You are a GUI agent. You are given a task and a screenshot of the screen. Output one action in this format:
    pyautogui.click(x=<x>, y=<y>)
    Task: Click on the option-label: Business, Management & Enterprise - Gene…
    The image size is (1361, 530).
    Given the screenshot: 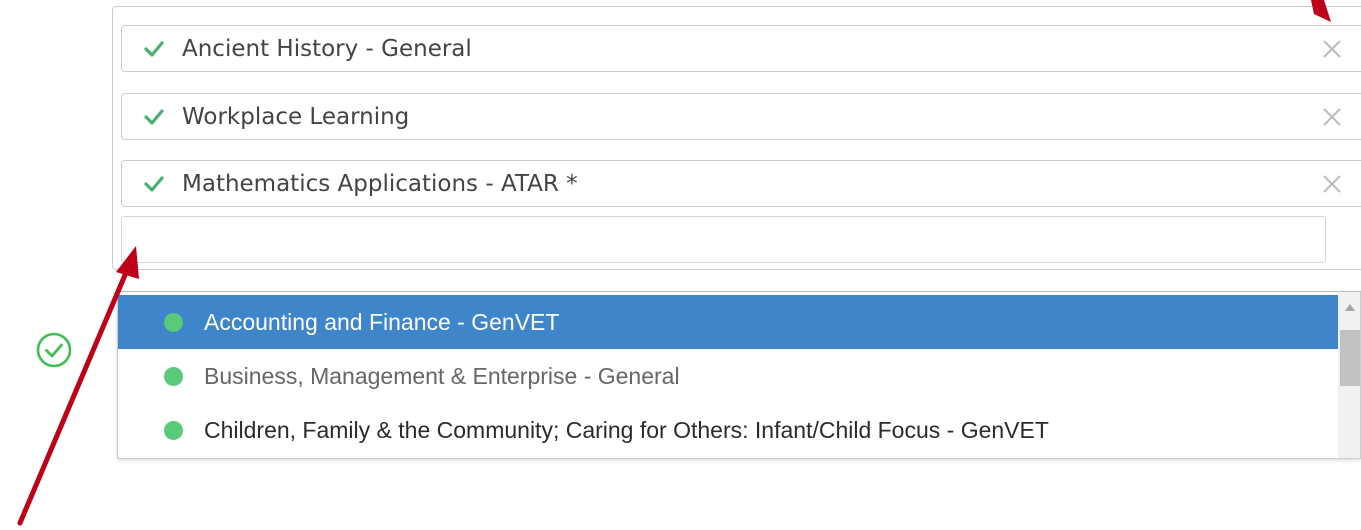 What is the action you would take?
    pyautogui.click(x=442, y=376)
    